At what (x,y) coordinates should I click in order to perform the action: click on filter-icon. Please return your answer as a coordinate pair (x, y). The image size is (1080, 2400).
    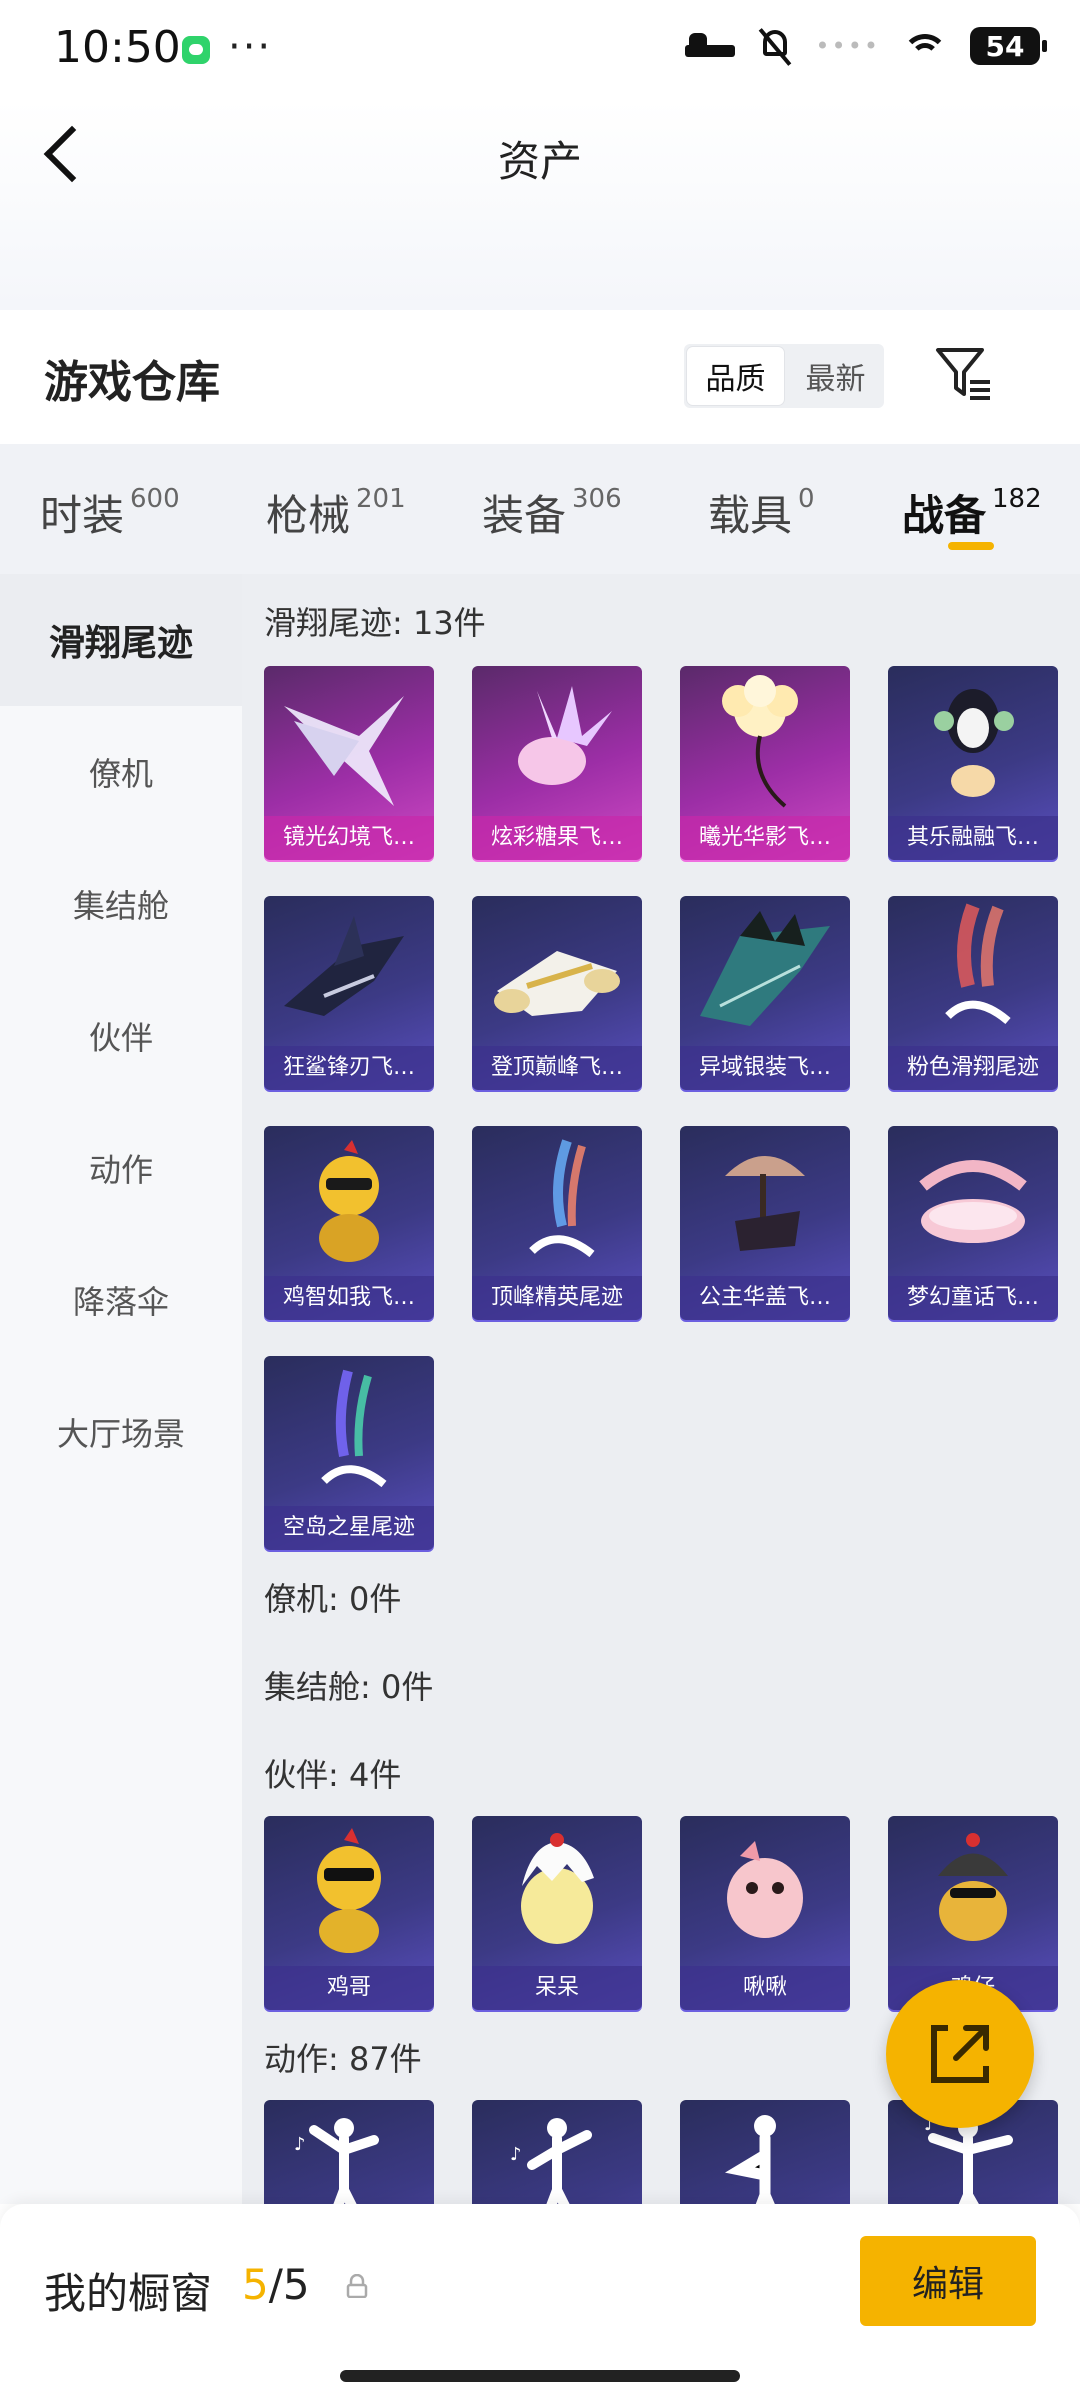
    Looking at the image, I should click on (963, 374).